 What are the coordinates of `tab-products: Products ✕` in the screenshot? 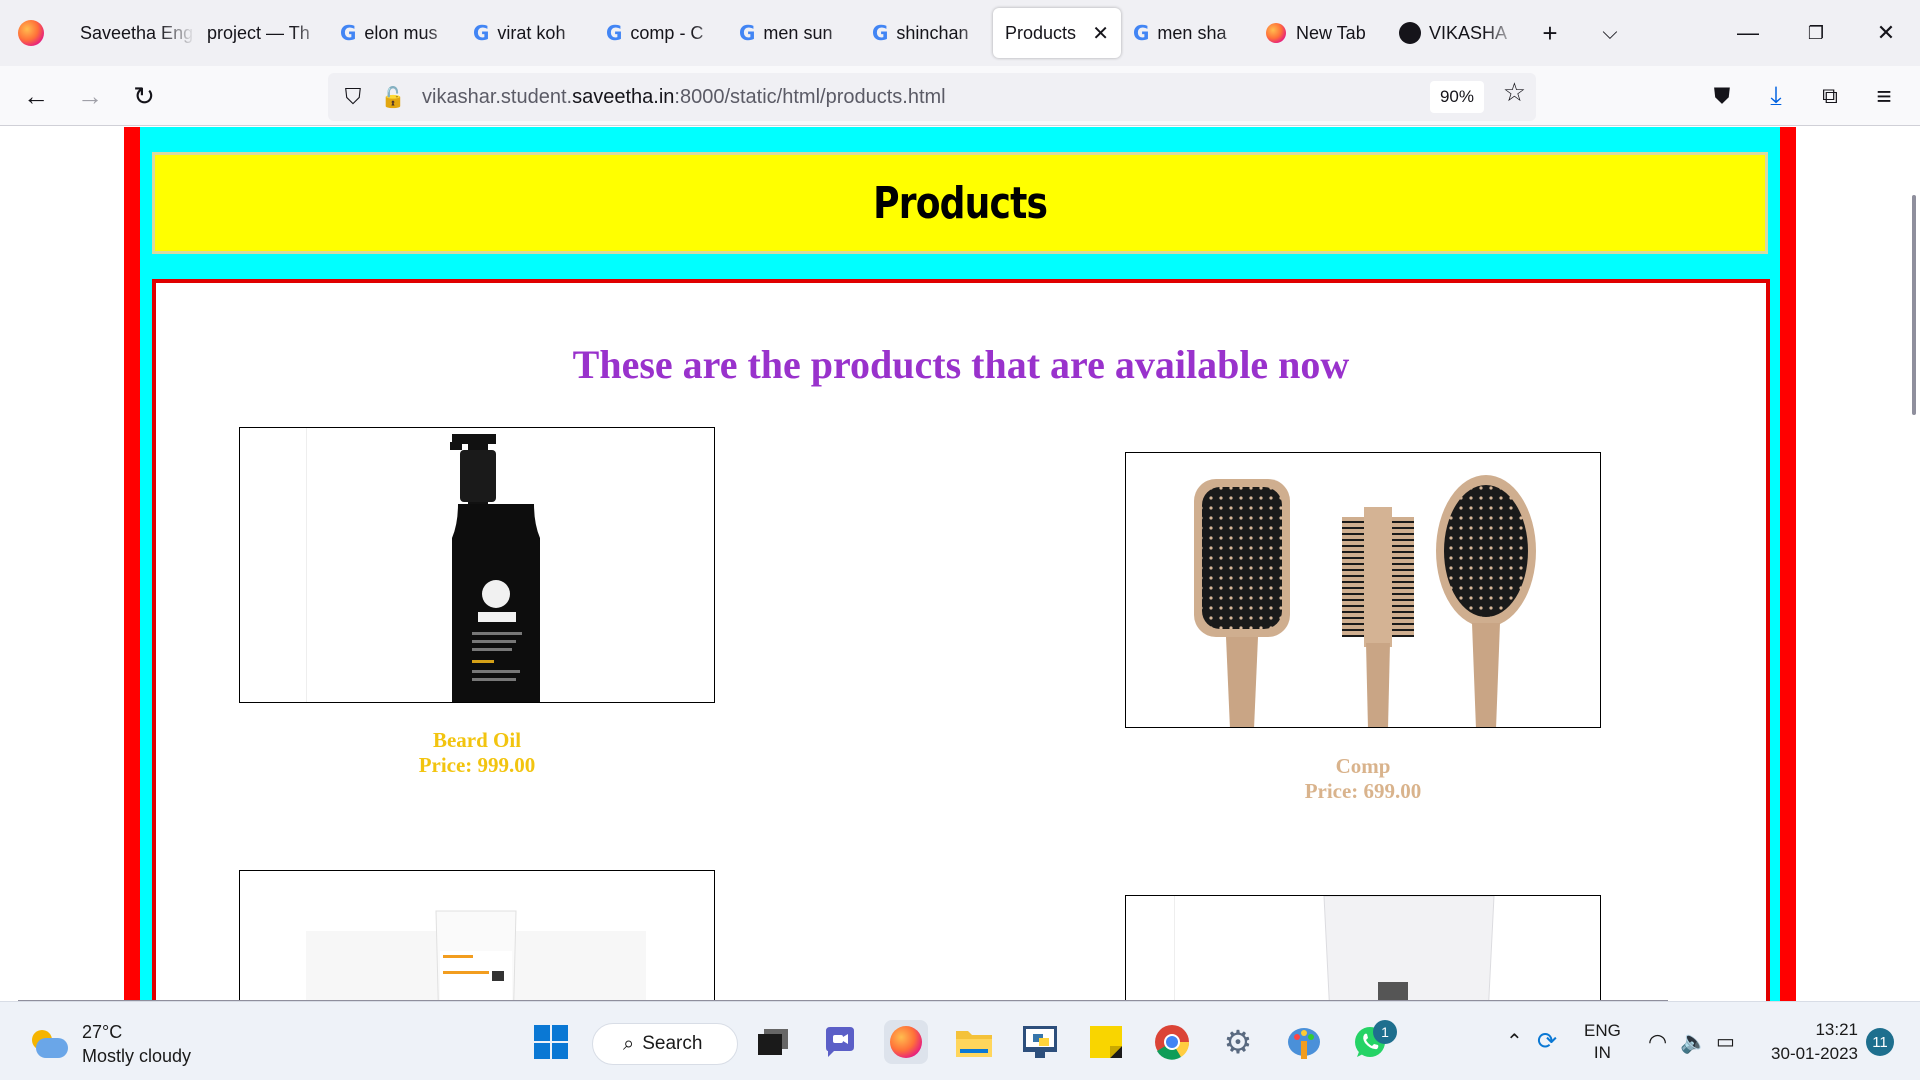 It's located at (1057, 33).